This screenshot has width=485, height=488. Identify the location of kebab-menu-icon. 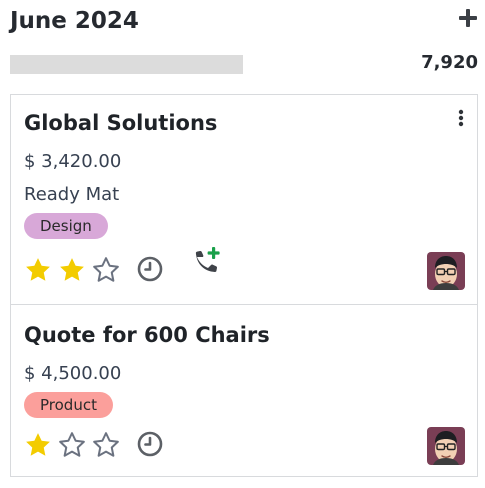
(461, 118).